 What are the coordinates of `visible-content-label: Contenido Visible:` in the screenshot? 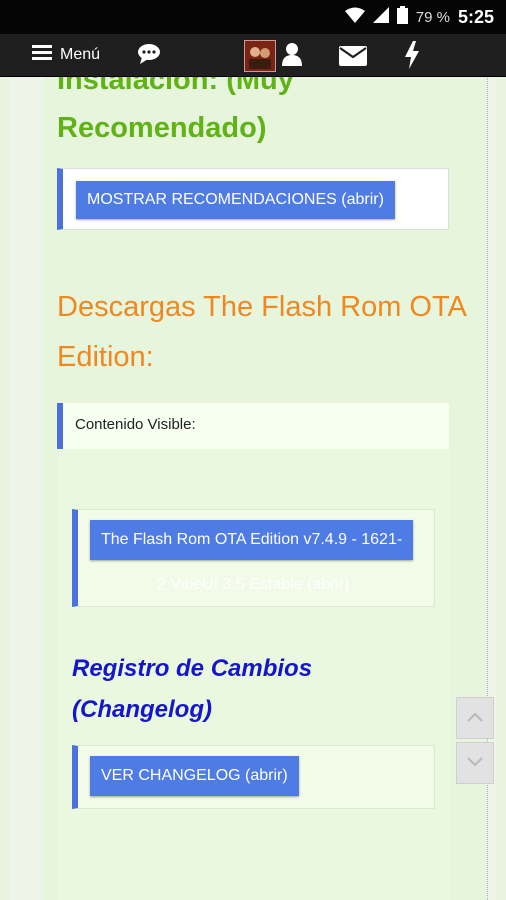 It's located at (253, 426).